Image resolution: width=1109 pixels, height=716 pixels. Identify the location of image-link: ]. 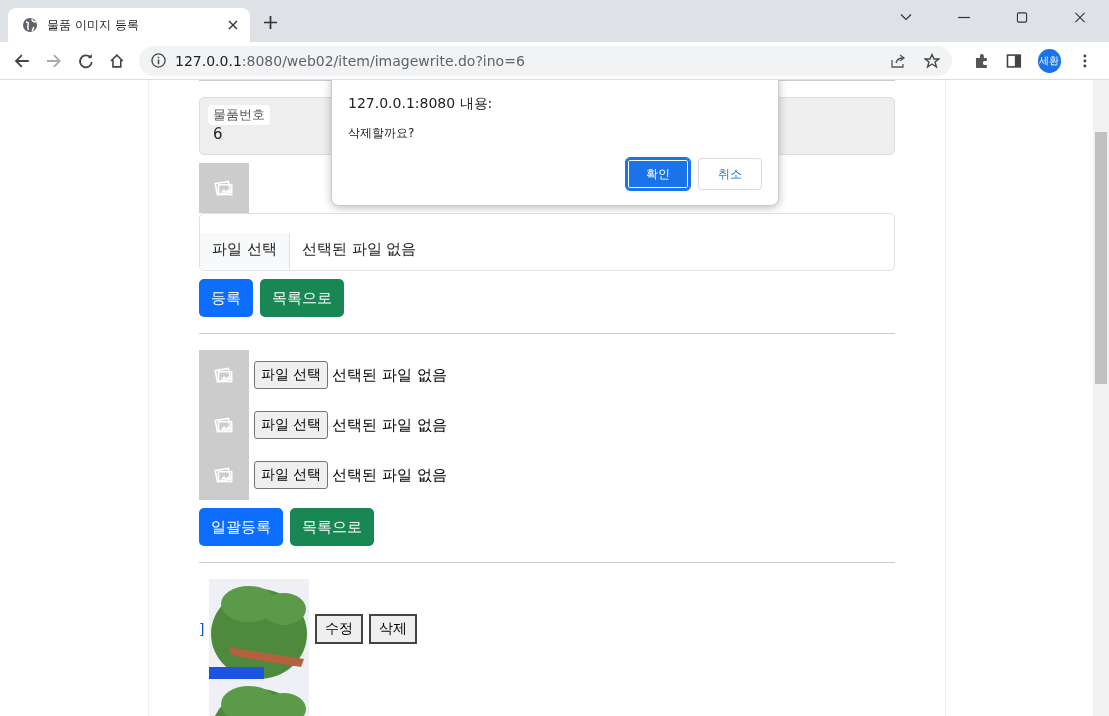
(204, 629).